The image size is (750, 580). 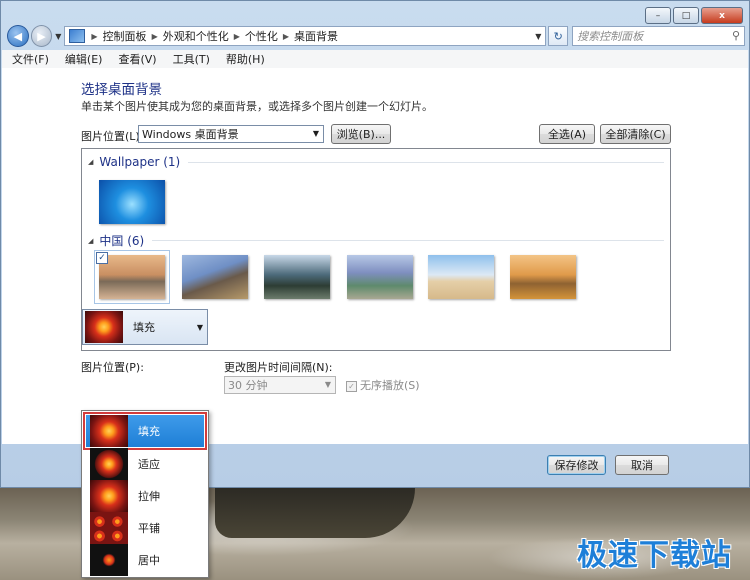 What do you see at coordinates (375, 59) in the screenshot?
I see `menu-bar: 文件(F) 编辑(E) 查看(V) 工具(T) 帮助(H)` at bounding box center [375, 59].